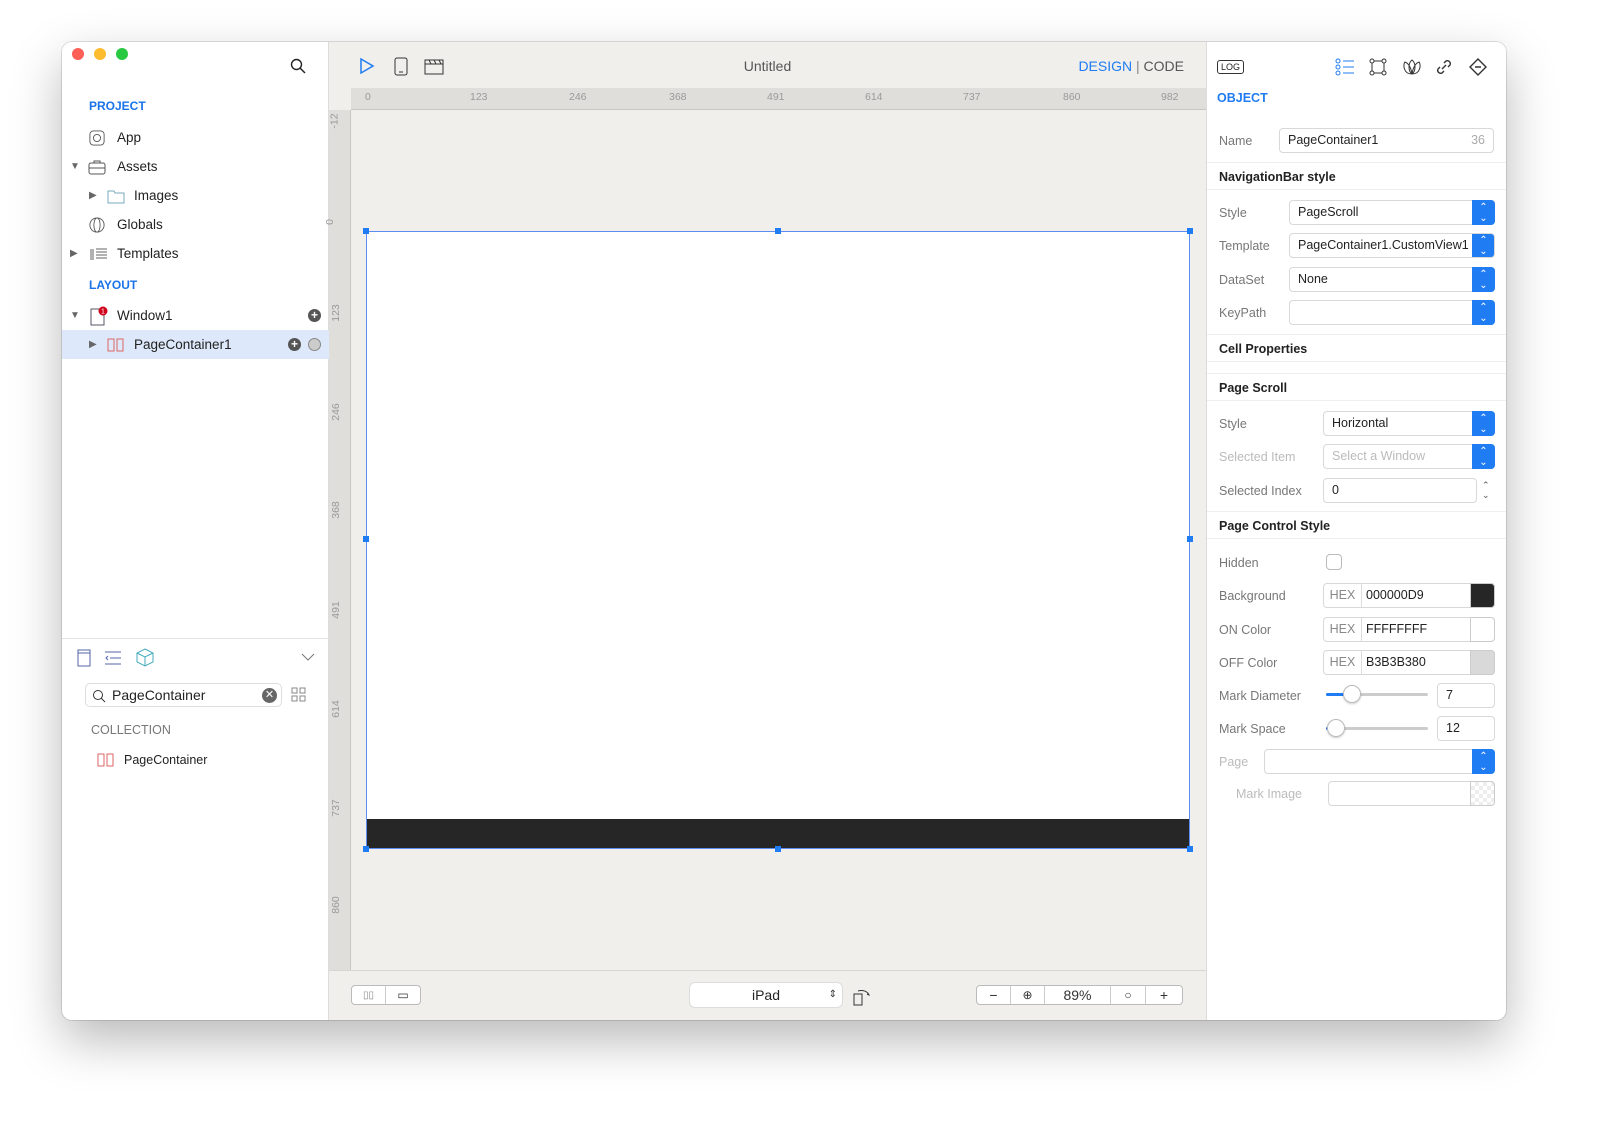  I want to click on zoom-fit-icon: ⊕, so click(1028, 995).